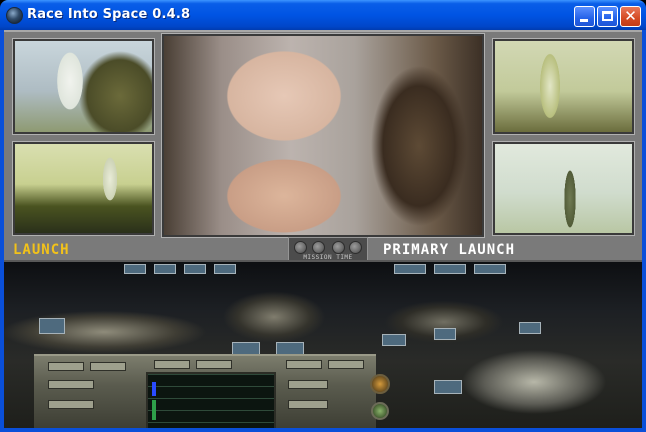 This screenshot has width=646, height=432. Describe the element at coordinates (563, 188) in the screenshot. I see `video-feed-bottom-right` at that location.